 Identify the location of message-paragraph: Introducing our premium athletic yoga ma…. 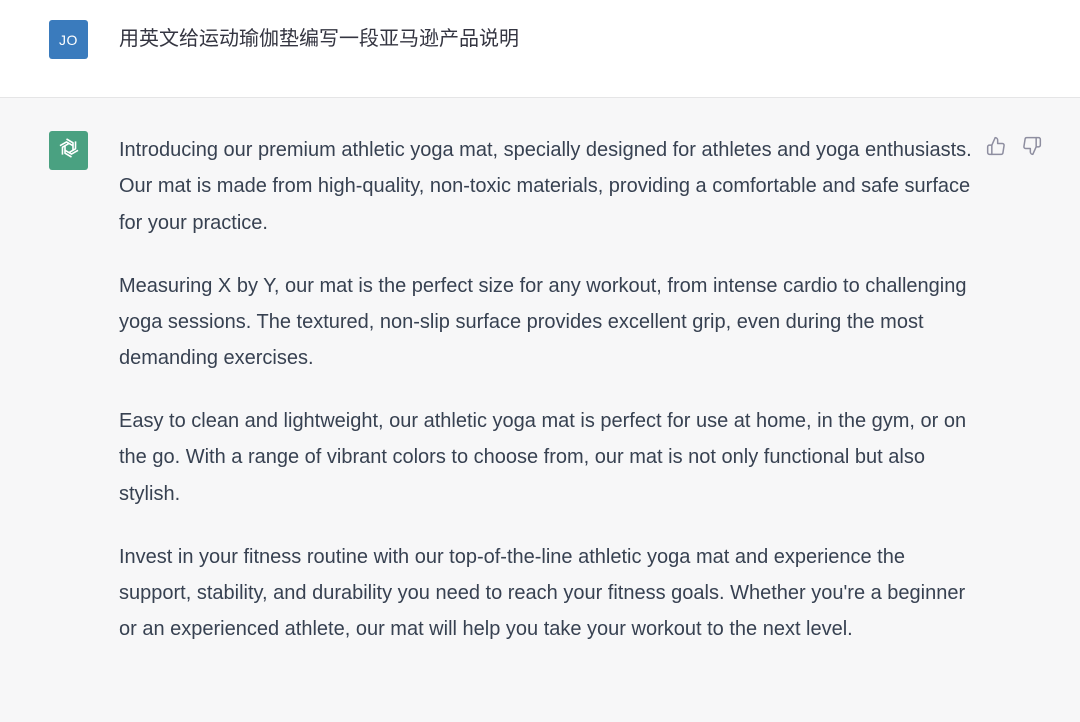
(545, 186).